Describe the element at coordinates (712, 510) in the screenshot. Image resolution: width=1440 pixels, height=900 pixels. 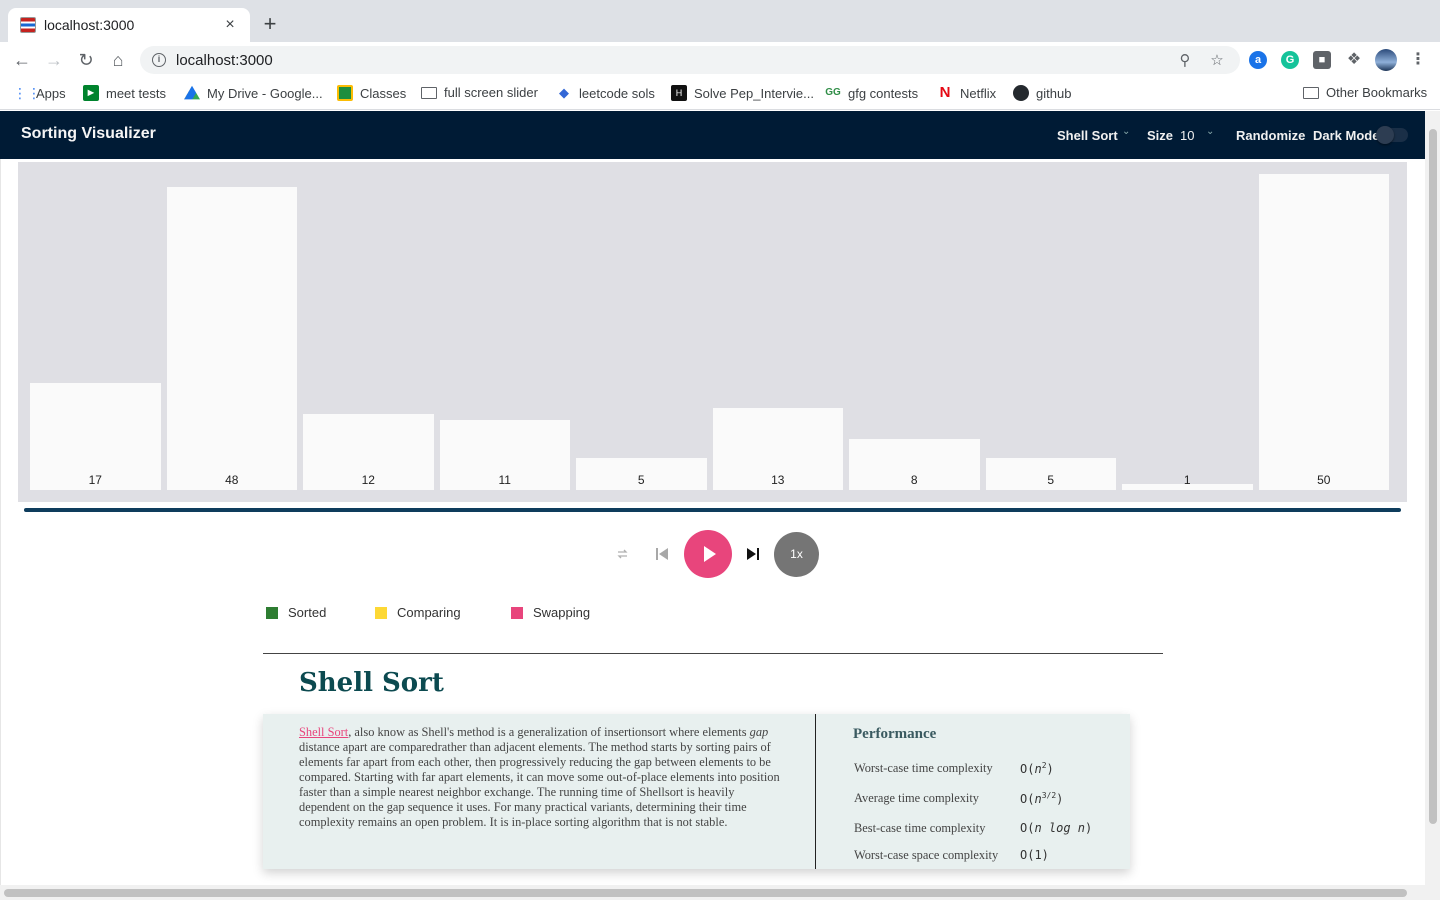
I see `progress-bar` at that location.